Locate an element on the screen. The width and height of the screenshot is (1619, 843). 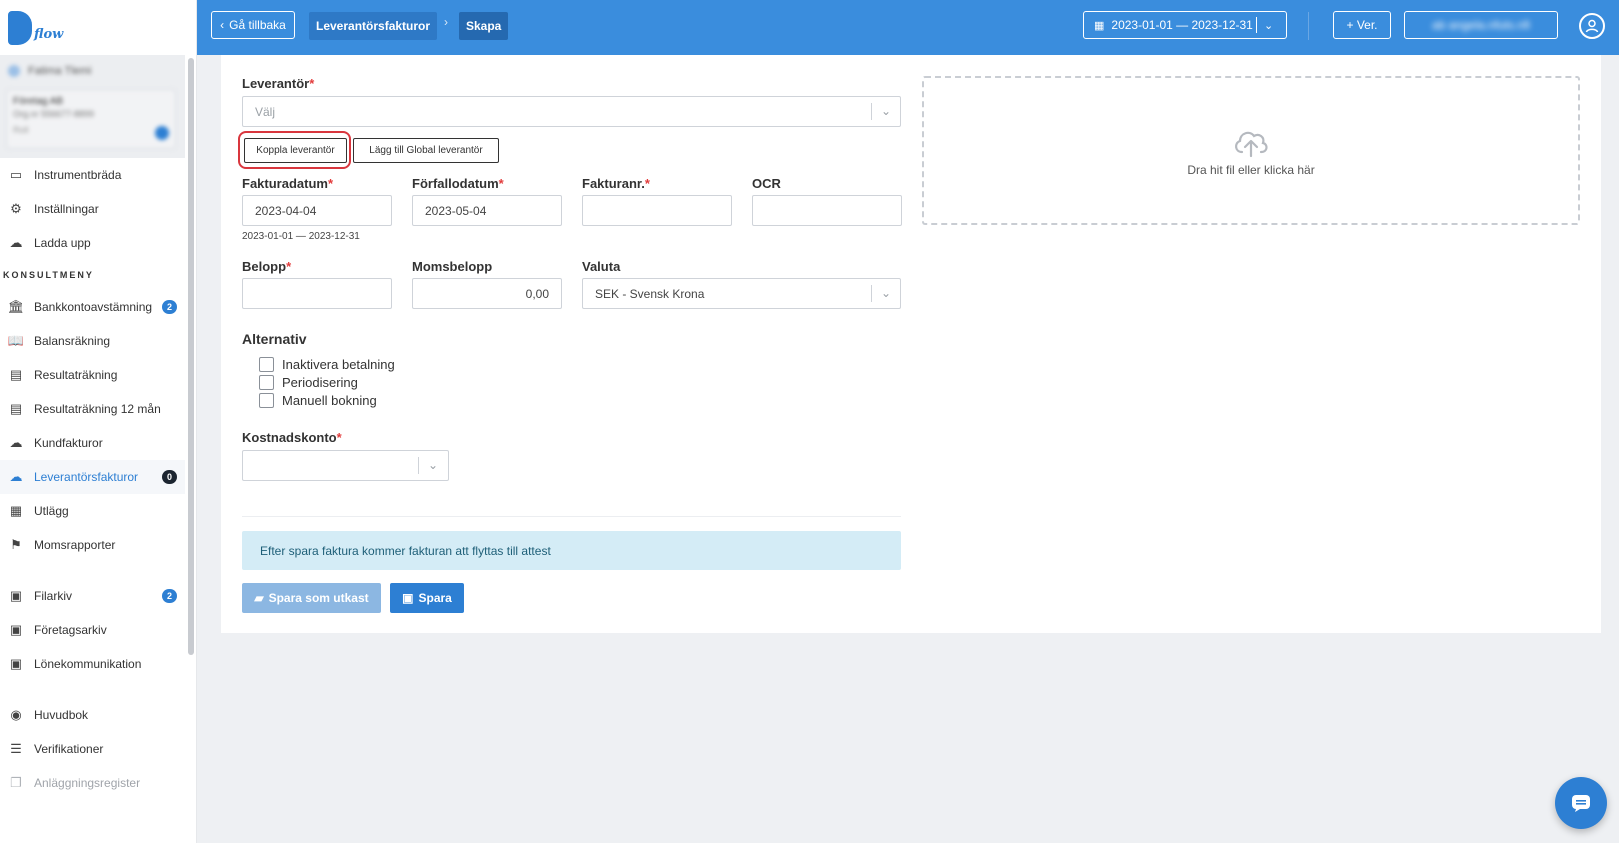
flag-icon: ⚑ is located at coordinates (16, 544).